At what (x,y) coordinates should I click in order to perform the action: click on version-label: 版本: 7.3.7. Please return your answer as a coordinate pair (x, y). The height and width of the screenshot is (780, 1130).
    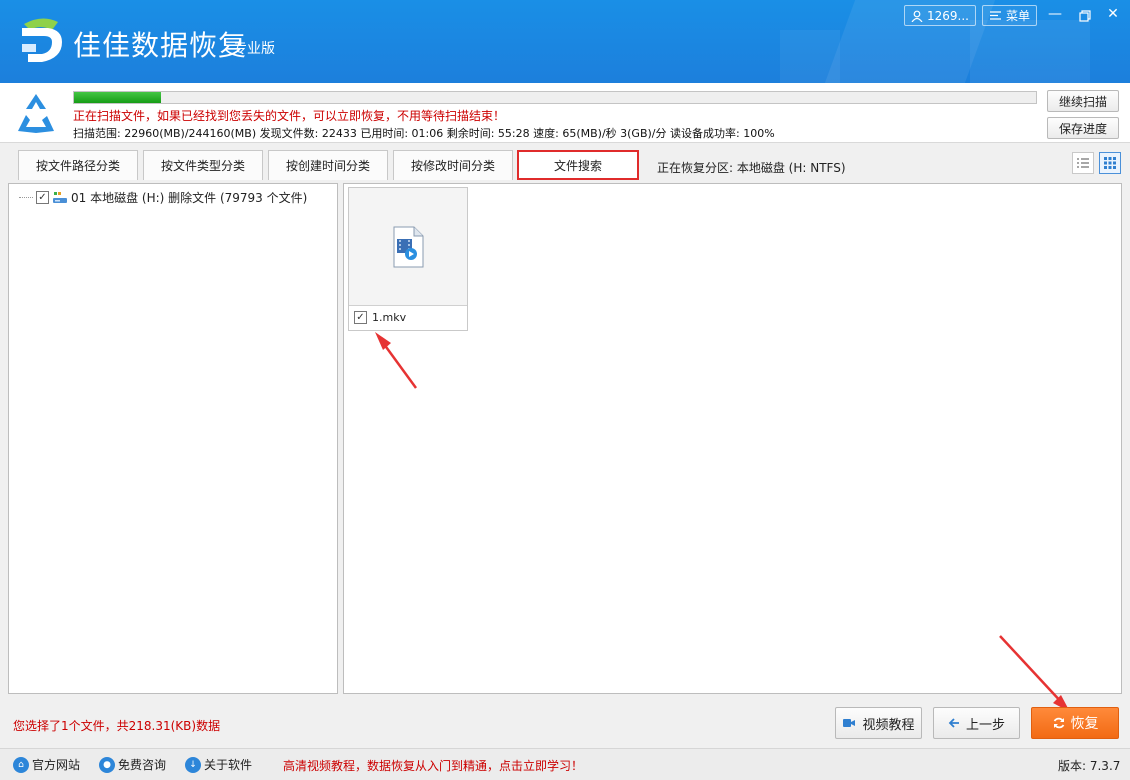
    Looking at the image, I should click on (1089, 766).